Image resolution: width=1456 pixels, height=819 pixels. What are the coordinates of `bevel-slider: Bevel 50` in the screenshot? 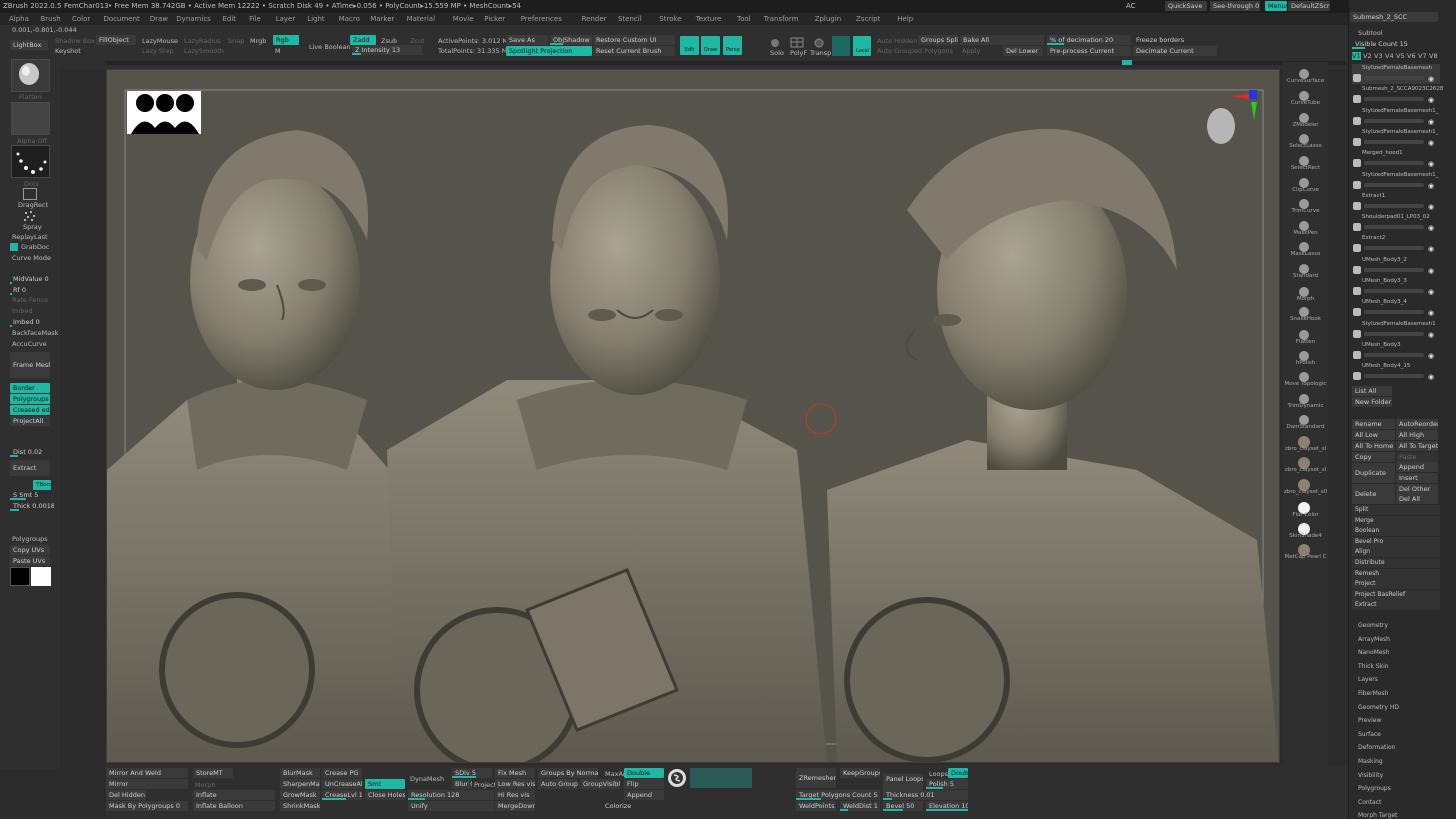 It's located at (903, 806).